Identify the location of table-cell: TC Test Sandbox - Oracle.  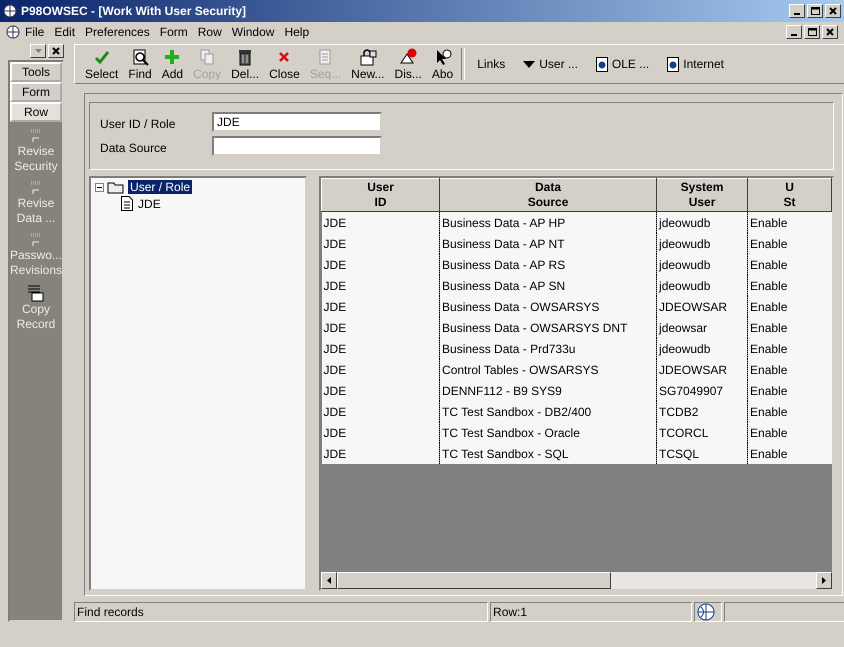
(548, 432).